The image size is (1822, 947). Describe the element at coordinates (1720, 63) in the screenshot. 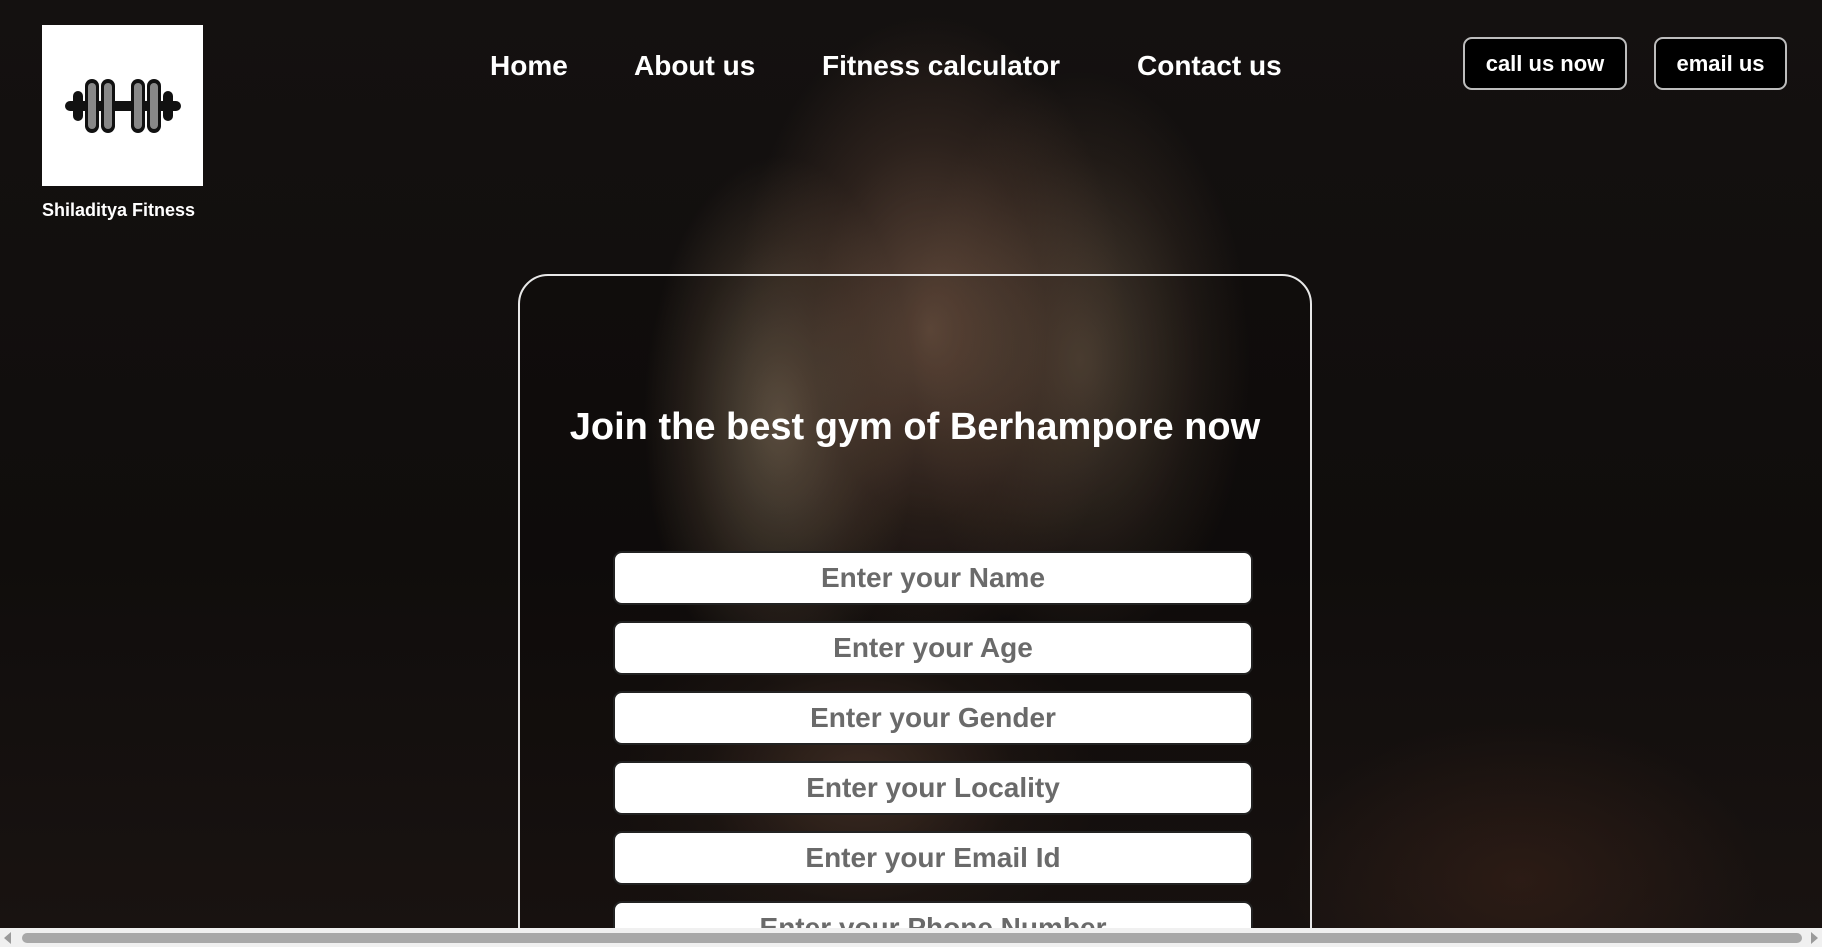

I see `email-us-button: email us` at that location.